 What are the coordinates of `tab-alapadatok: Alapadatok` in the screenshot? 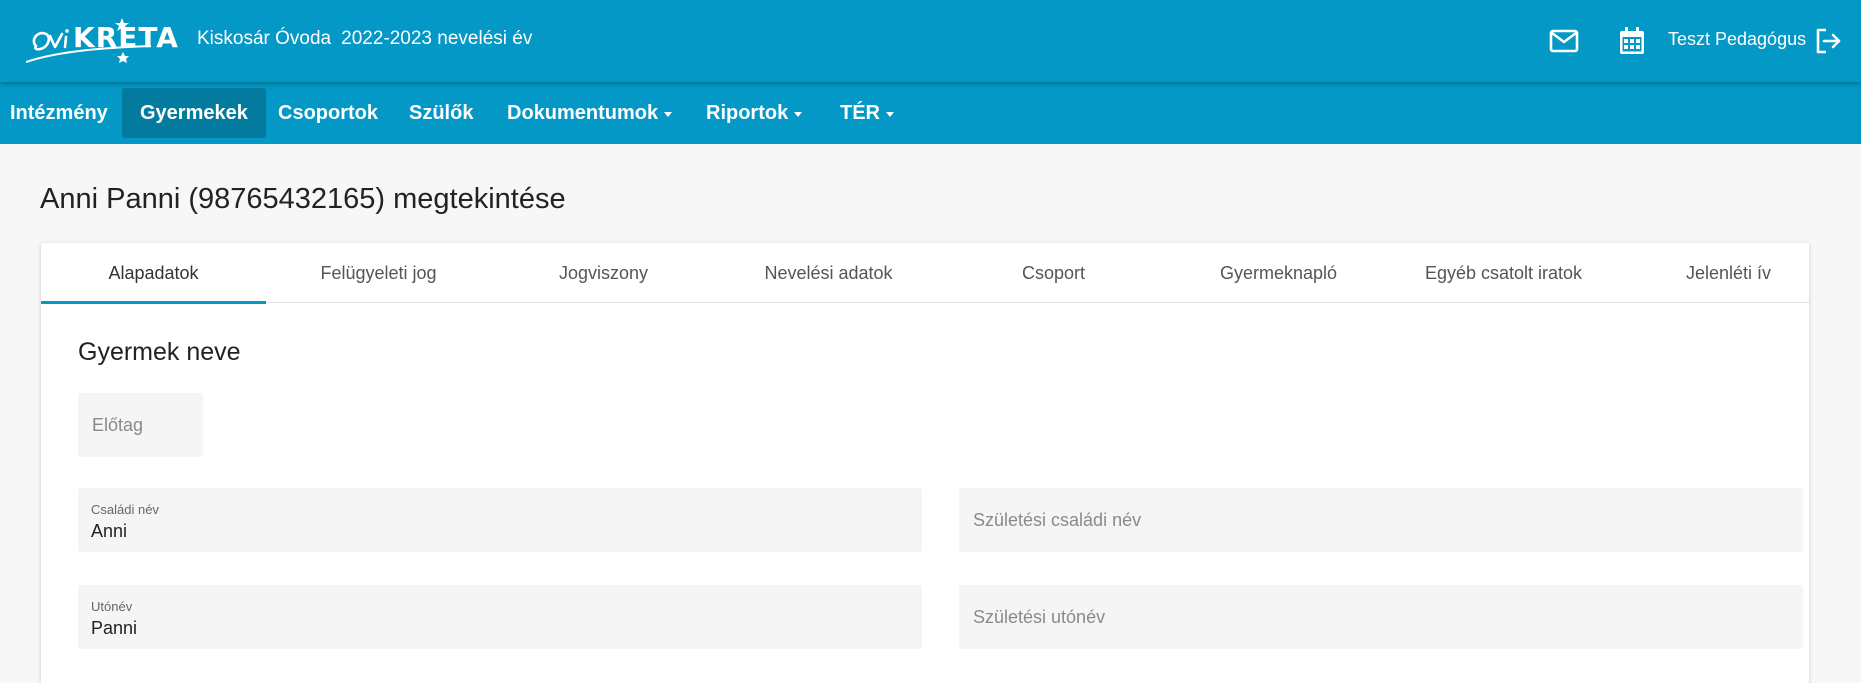 It's located at (153, 273).